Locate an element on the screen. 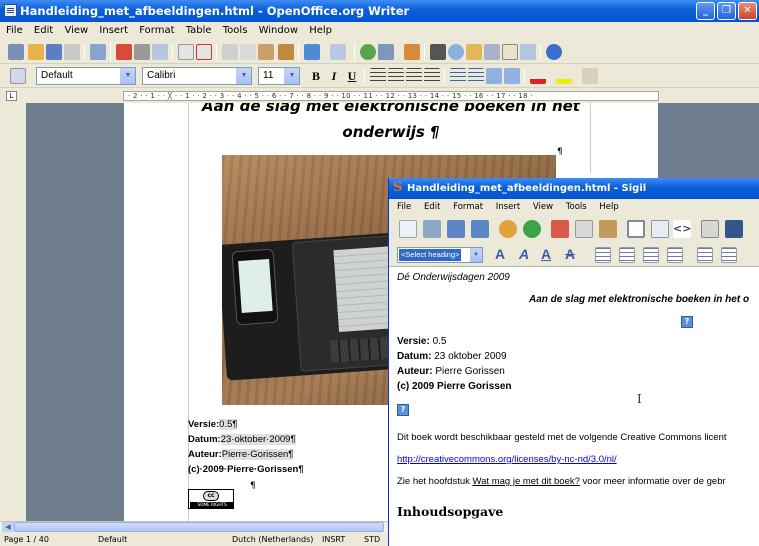 The height and width of the screenshot is (546, 759). underline-button: U is located at coordinates (352, 76).